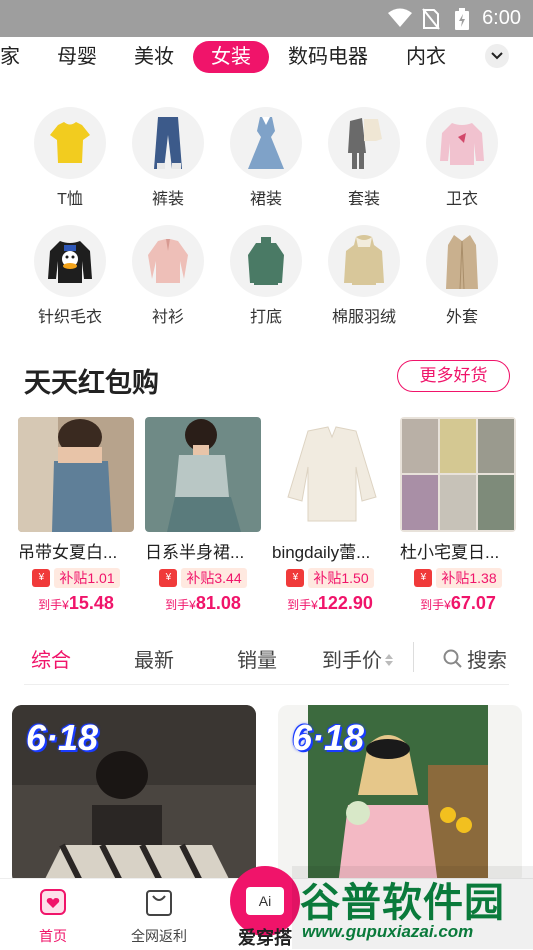 This screenshot has height=950, width=533. What do you see at coordinates (265, 199) in the screenshot?
I see `subcategory-label: 裙装` at bounding box center [265, 199].